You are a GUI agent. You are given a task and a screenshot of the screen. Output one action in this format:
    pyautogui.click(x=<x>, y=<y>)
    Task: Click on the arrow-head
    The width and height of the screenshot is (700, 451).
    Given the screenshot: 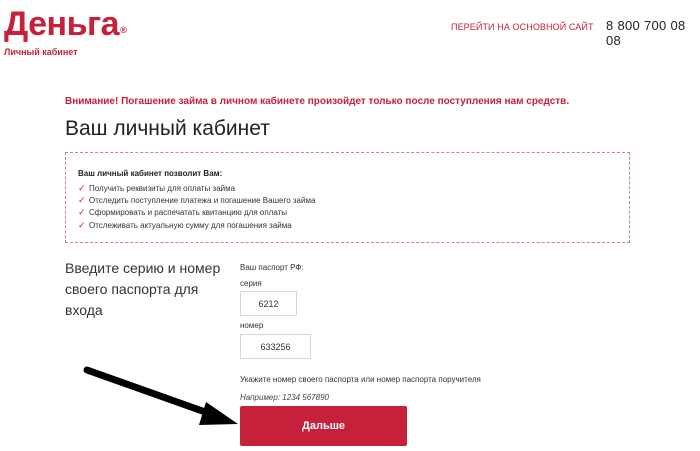 What is the action you would take?
    pyautogui.click(x=218, y=413)
    